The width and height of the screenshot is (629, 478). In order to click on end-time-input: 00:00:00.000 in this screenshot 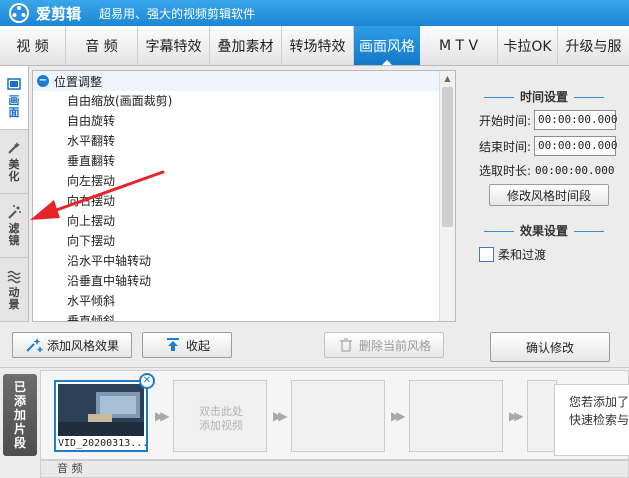, I will do `click(576, 146)`.